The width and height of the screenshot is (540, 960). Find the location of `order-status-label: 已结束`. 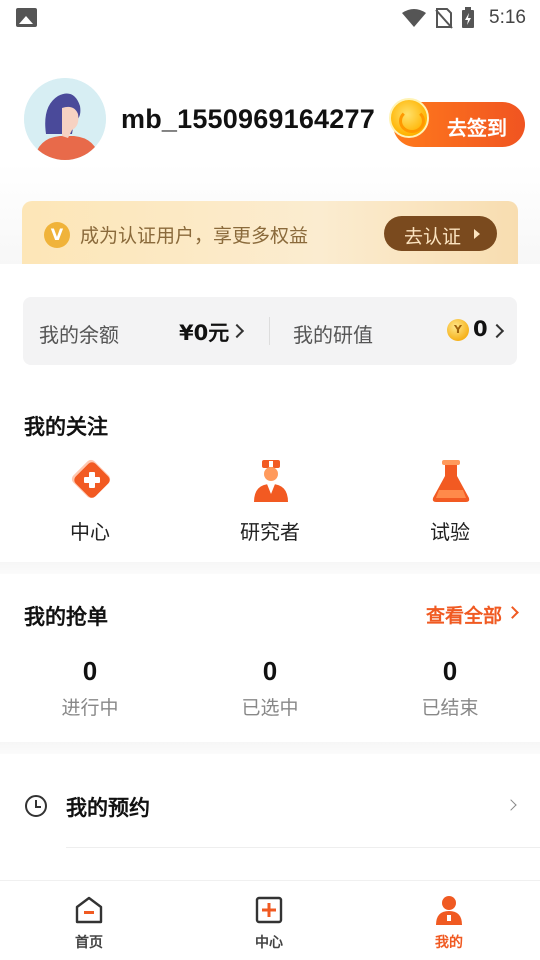

order-status-label: 已结束 is located at coordinates (450, 708).